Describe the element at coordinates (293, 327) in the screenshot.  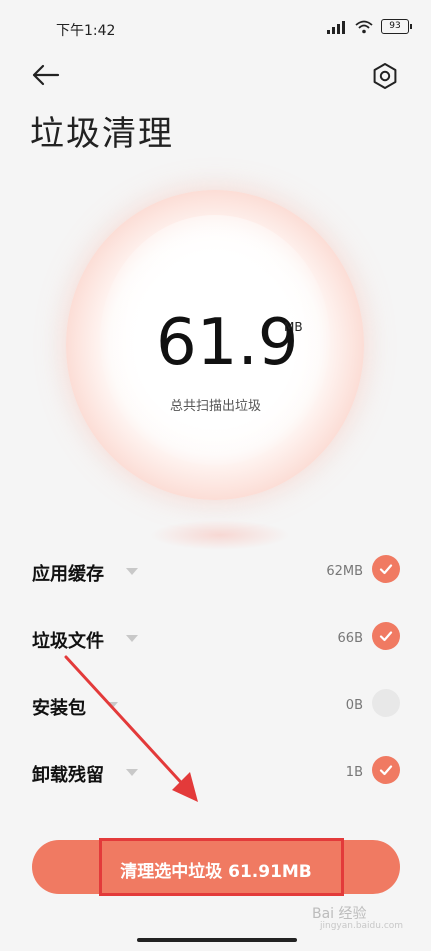
I see `junk-amount-unit: MB` at that location.